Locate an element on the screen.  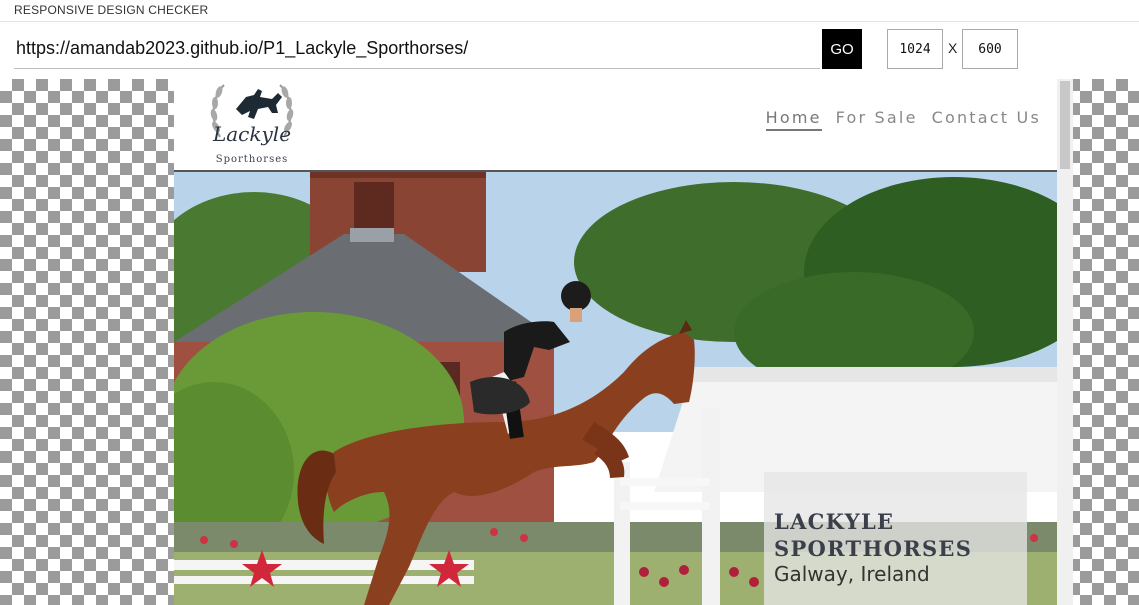
hero-title-line1: LACKYLE is located at coordinates (834, 521).